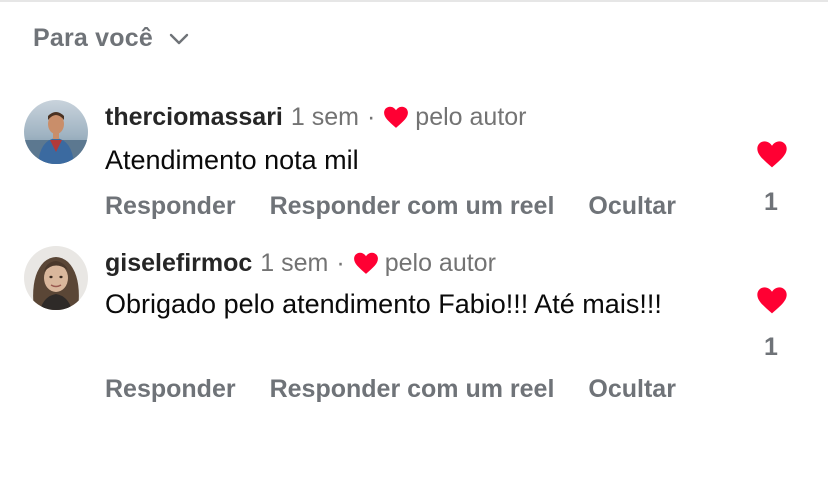  I want to click on sort-dropdown: Para você, so click(111, 38).